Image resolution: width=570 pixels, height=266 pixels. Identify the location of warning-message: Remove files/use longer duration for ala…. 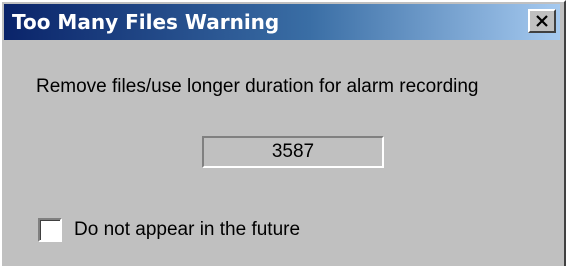
(257, 86).